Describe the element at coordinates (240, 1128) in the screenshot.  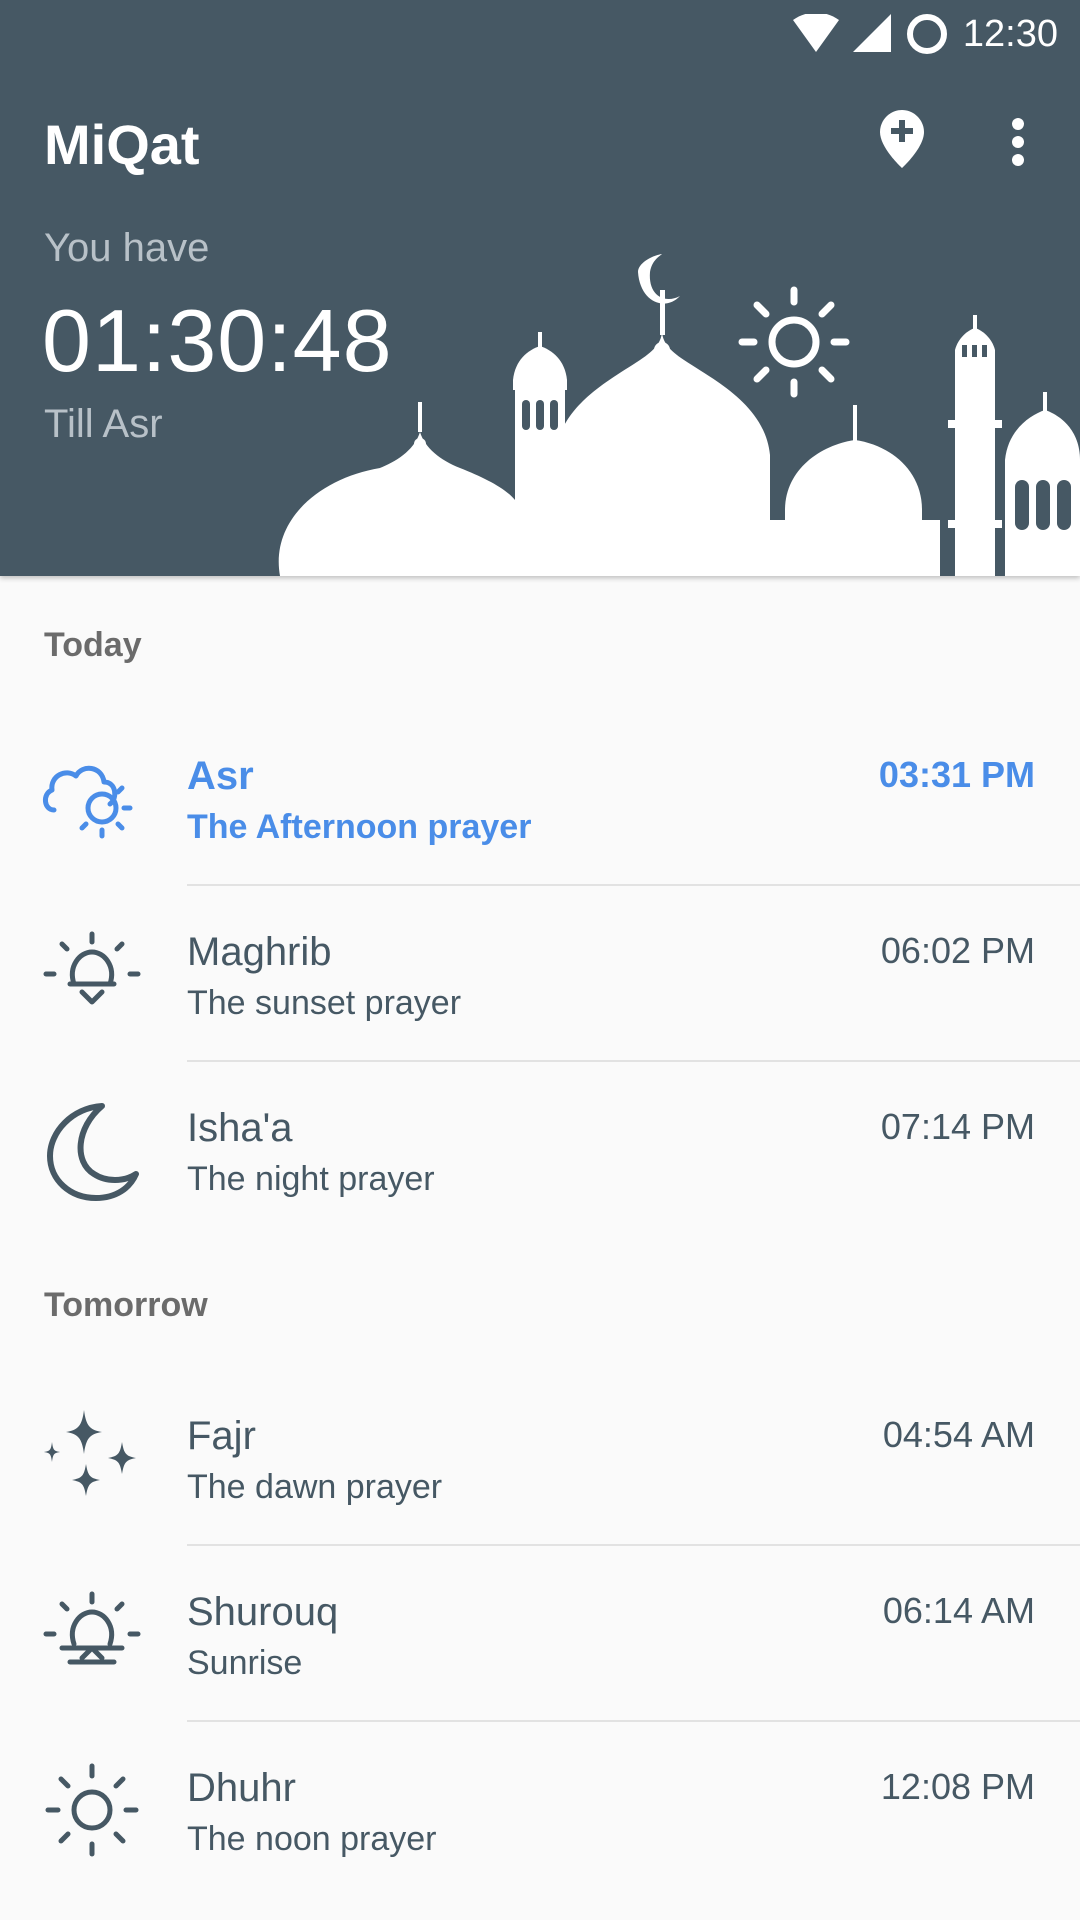
I see `prayer-name: Isha'a` at that location.